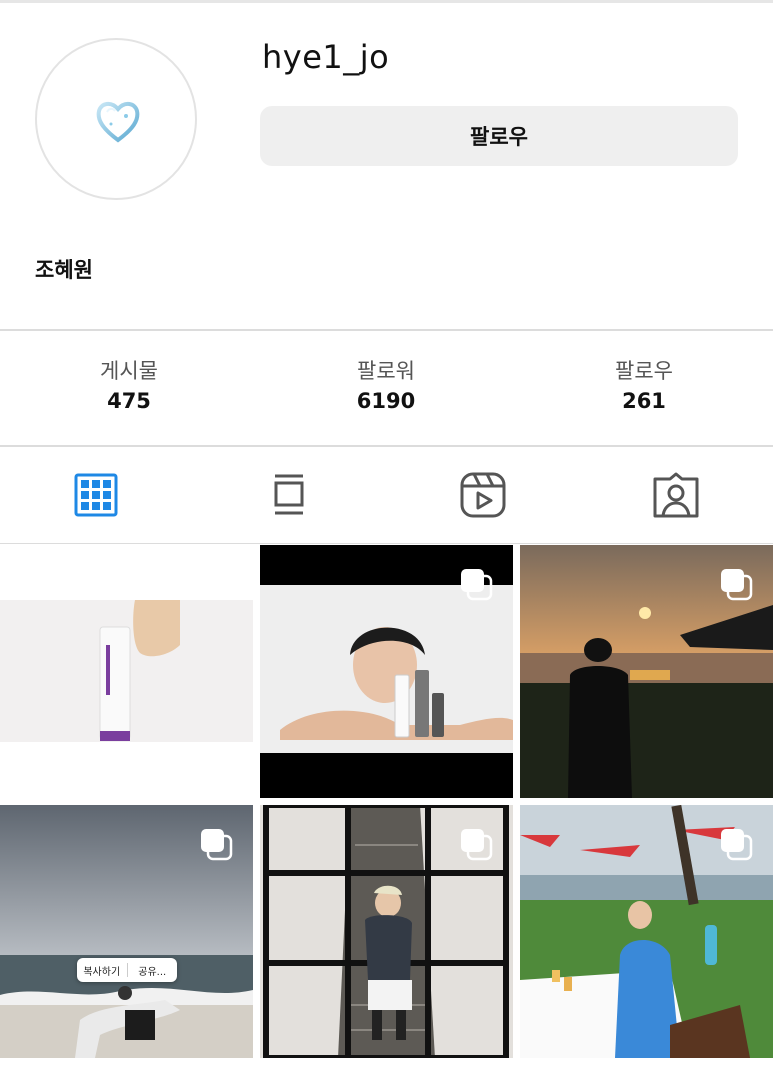 This screenshot has width=773, height=1065. What do you see at coordinates (386, 371) in the screenshot?
I see `stat-followers-label: 팔로워` at bounding box center [386, 371].